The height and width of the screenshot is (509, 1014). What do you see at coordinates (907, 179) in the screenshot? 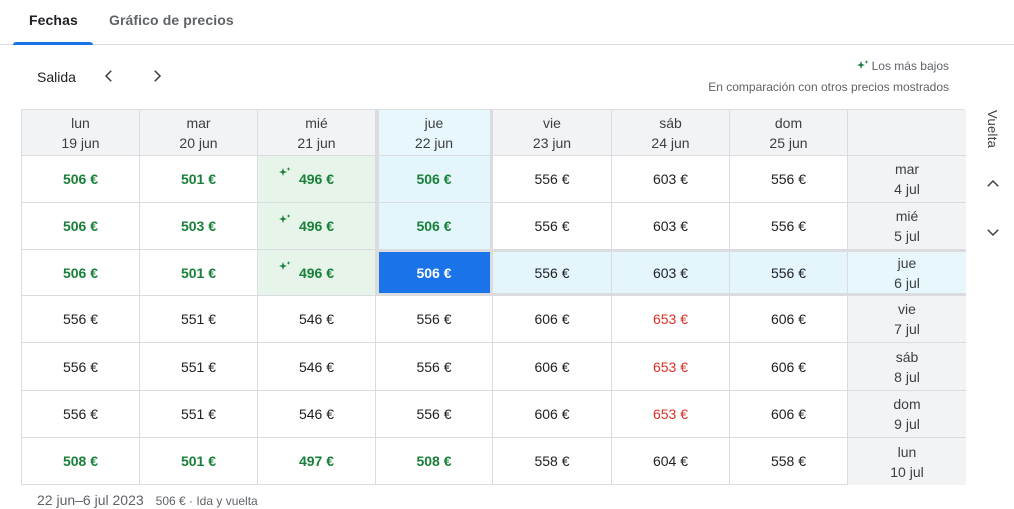
I see `return-row-header: mar 4 jul` at bounding box center [907, 179].